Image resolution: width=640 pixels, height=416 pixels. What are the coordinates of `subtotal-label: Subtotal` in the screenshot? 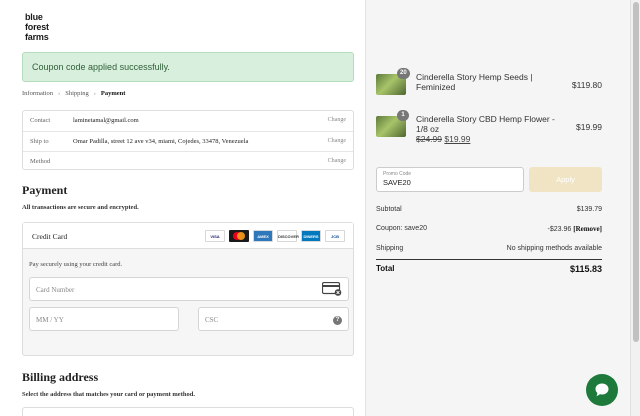 It's located at (389, 209).